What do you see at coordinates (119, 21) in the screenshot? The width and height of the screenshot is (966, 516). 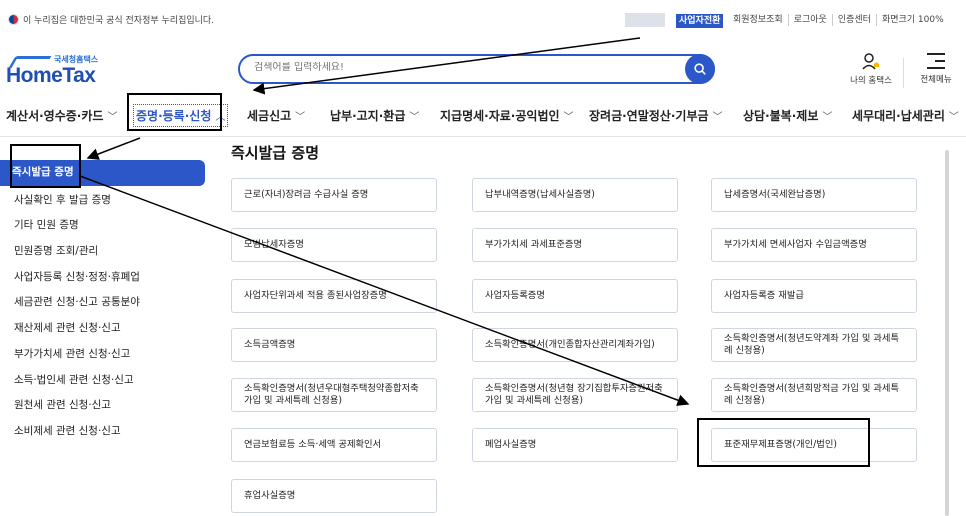 I see `gov-notice-text: 이 누리집은 대한민국 공식 전자정부 누리집입니다.` at bounding box center [119, 21].